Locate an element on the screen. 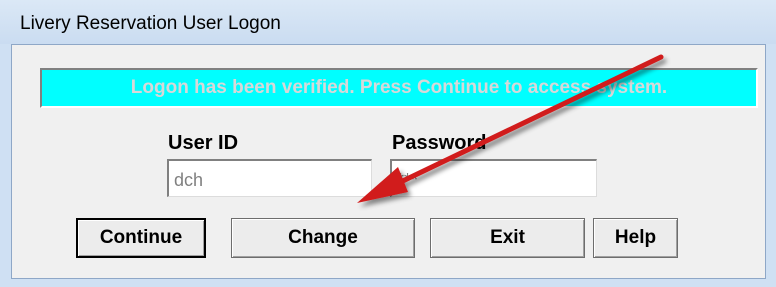 This screenshot has width=776, height=287. change-button: Change is located at coordinates (323, 238).